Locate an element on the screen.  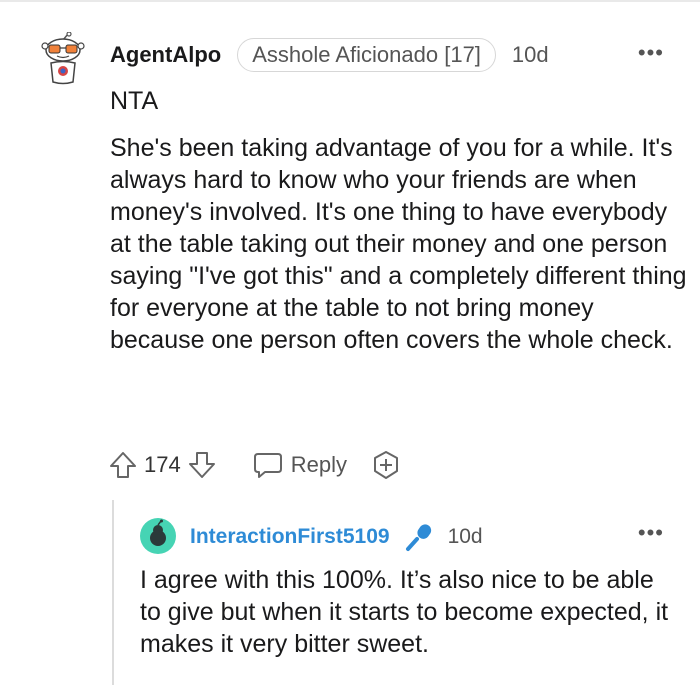
user-flair: Asshole Aficionado [17] is located at coordinates (366, 55).